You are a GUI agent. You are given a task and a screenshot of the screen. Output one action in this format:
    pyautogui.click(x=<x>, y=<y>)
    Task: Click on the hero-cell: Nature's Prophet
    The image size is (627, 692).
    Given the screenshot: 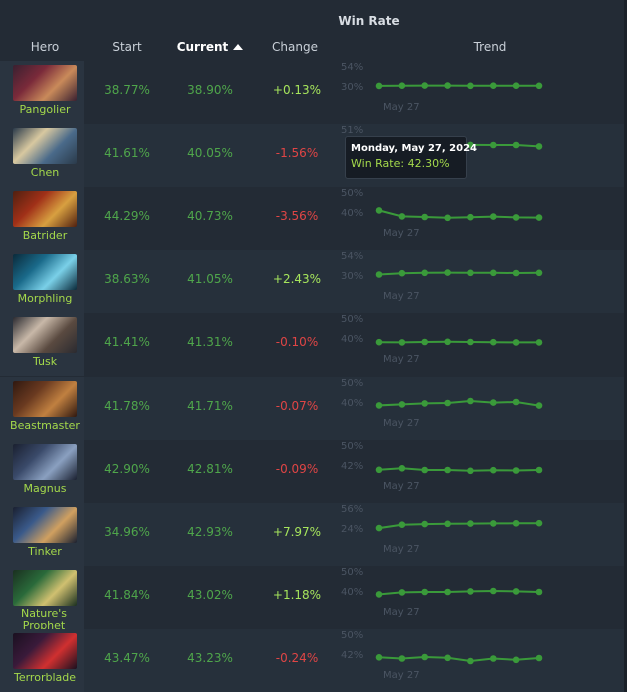 What is the action you would take?
    pyautogui.click(x=42, y=599)
    